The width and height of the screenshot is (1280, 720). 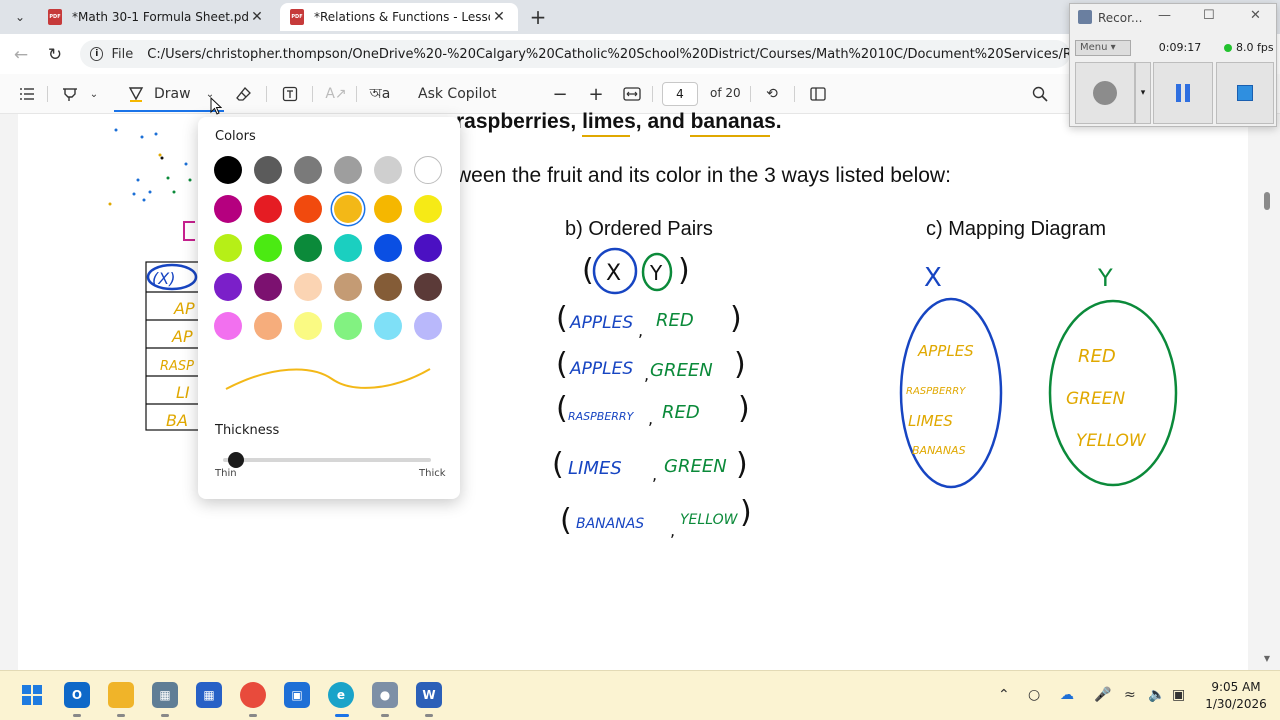 I want to click on new-tab-button: +, so click(x=538, y=17).